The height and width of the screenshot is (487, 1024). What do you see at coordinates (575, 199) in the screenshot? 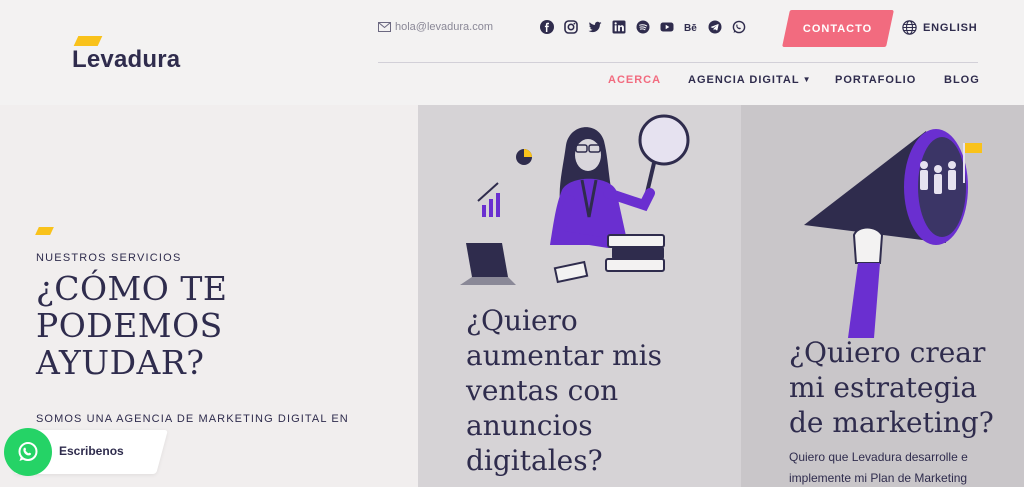
I see `woman-analytics-illustration` at bounding box center [575, 199].